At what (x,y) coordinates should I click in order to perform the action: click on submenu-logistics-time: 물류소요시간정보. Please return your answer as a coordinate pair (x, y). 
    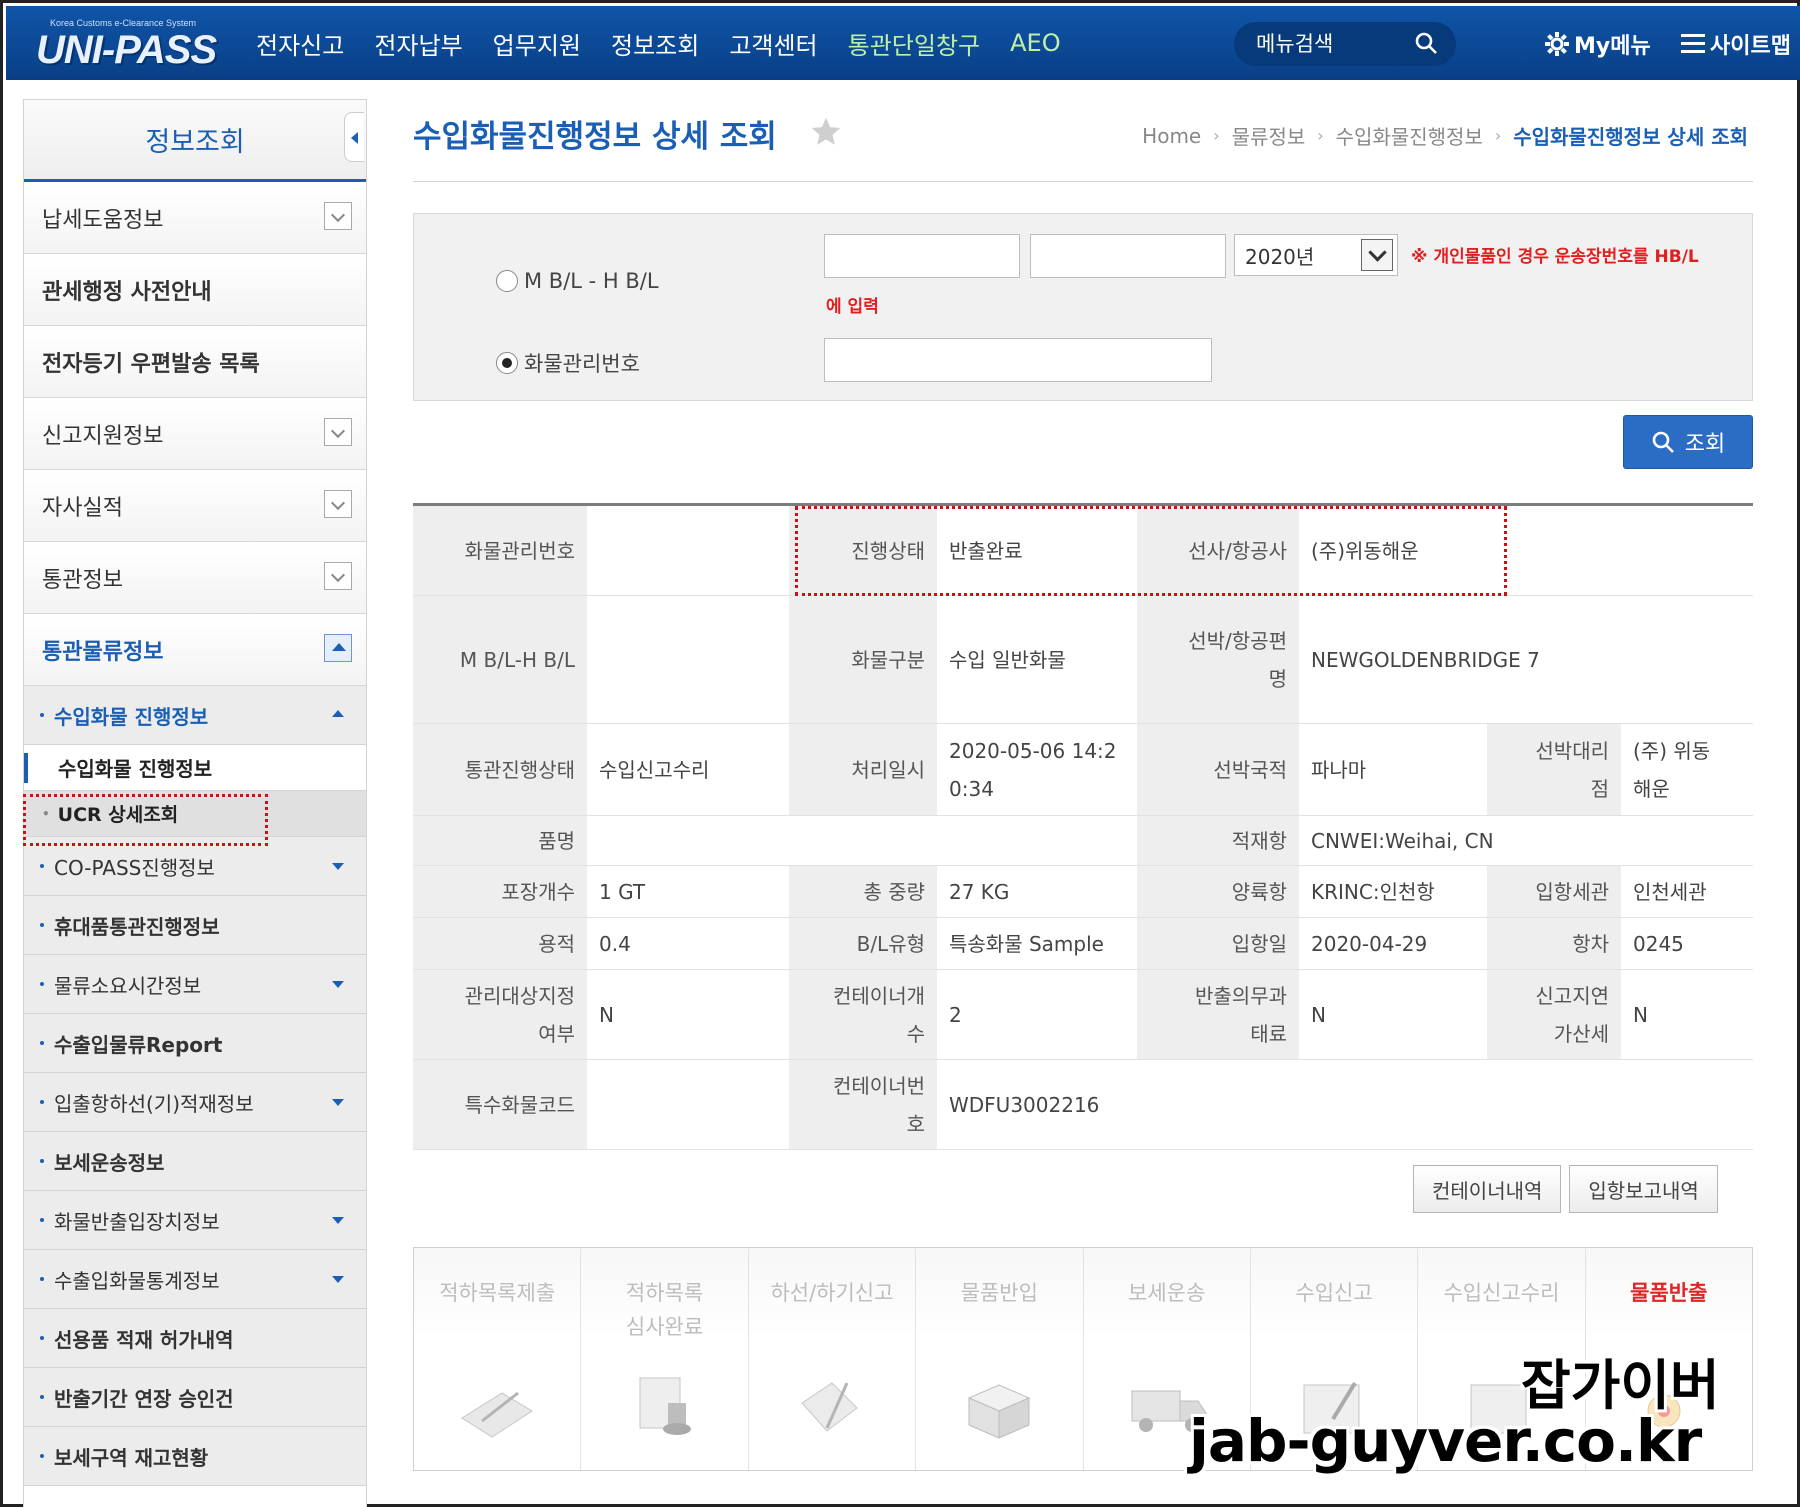
    Looking at the image, I should click on (195, 984).